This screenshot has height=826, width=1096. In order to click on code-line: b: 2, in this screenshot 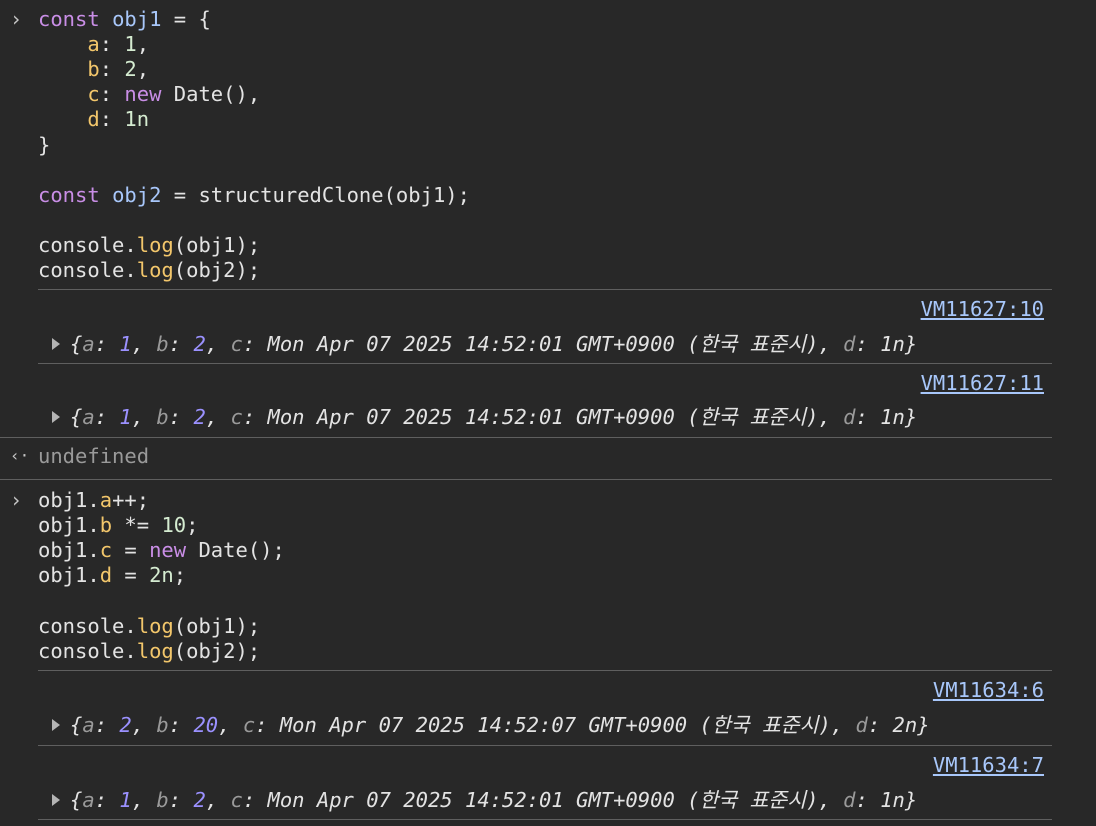, I will do `click(118, 69)`.